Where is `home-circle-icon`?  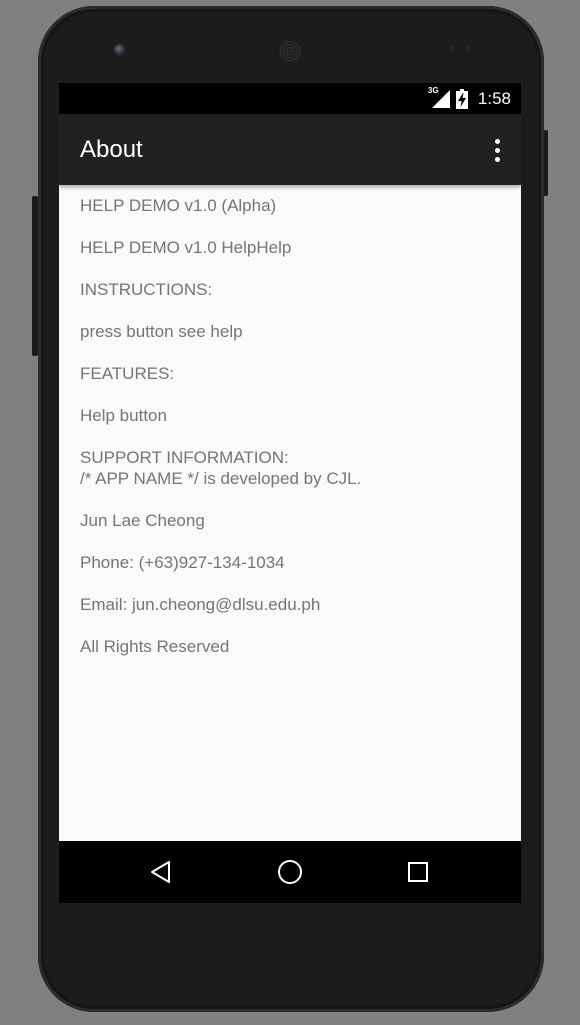 home-circle-icon is located at coordinates (290, 872).